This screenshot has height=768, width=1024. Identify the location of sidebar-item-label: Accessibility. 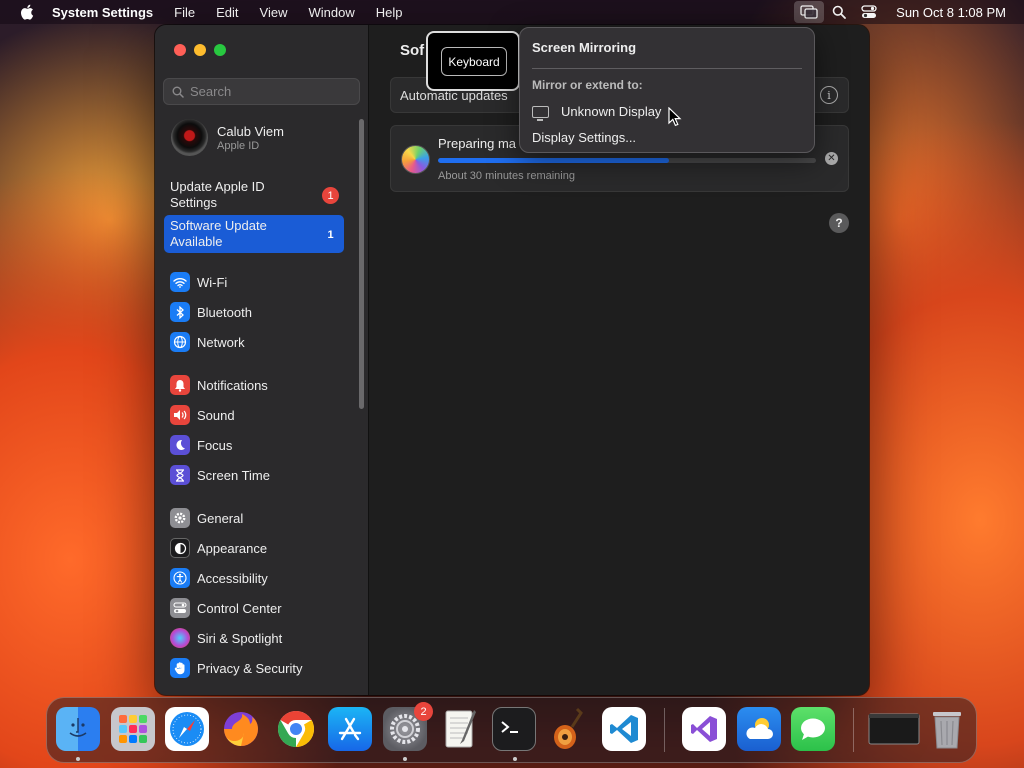
(232, 578).